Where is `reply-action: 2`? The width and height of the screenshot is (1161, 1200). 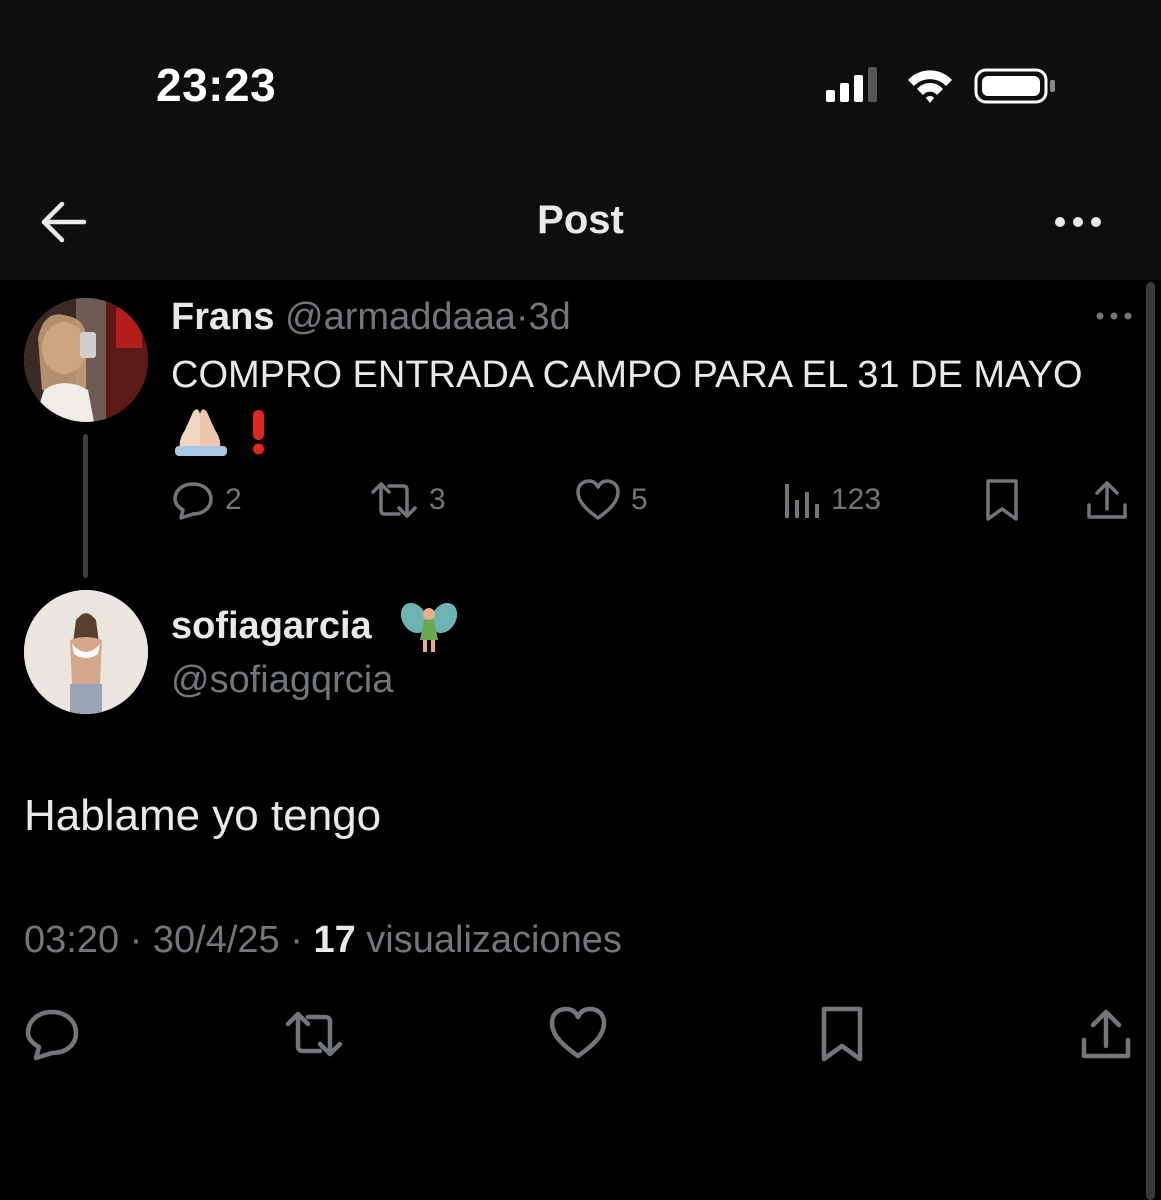 reply-action: 2 is located at coordinates (206, 500).